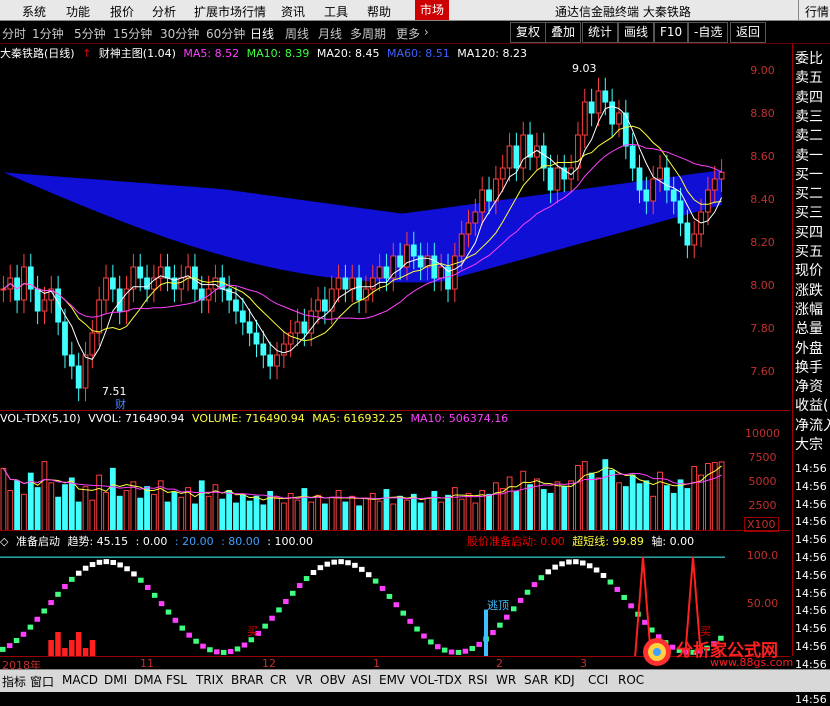  Describe the element at coordinates (478, 680) in the screenshot. I see `tab-rsi: RSI` at that location.